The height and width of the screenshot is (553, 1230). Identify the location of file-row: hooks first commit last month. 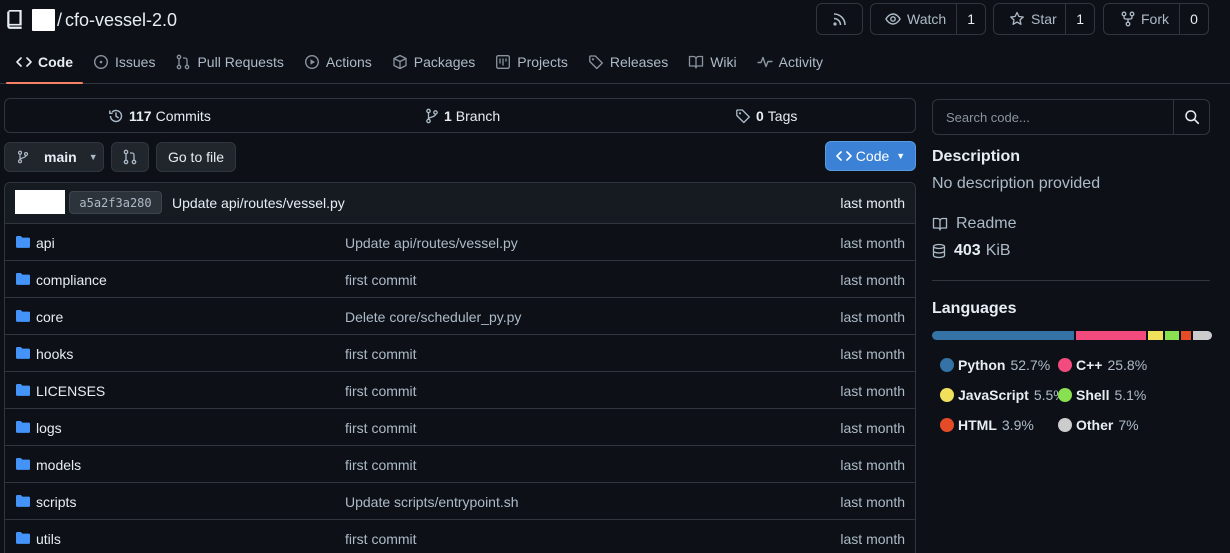
(460, 353).